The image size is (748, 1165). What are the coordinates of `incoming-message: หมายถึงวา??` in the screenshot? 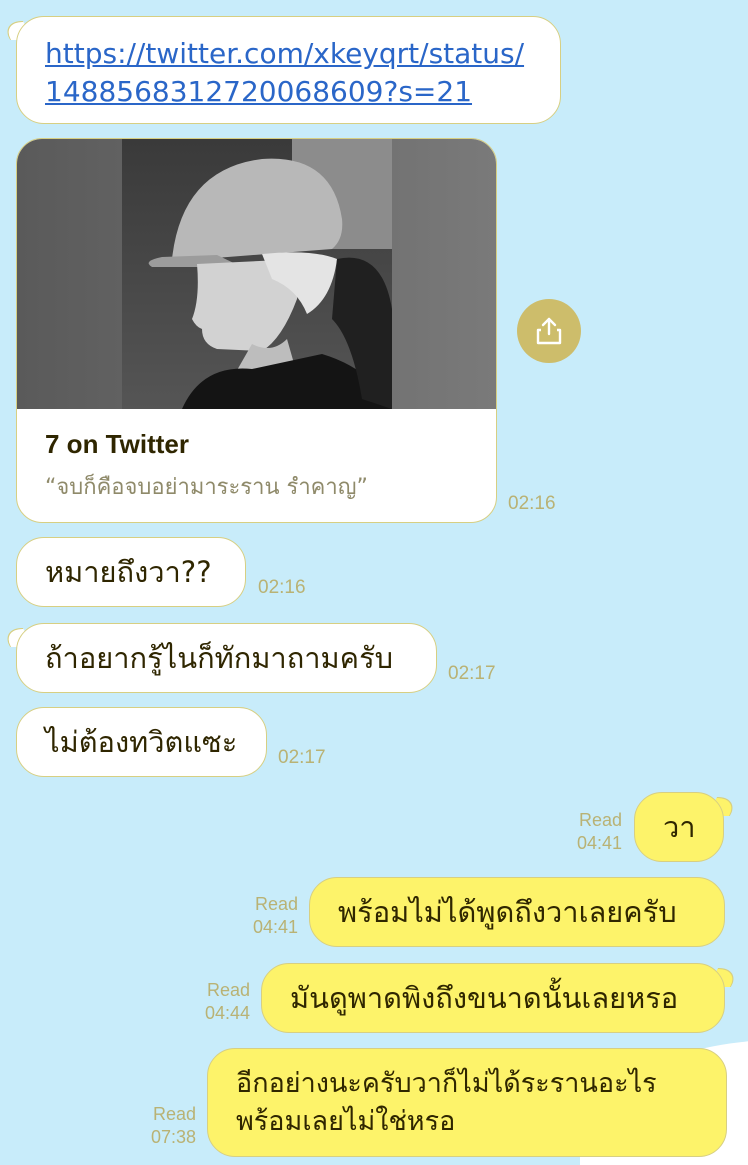 It's located at (131, 572).